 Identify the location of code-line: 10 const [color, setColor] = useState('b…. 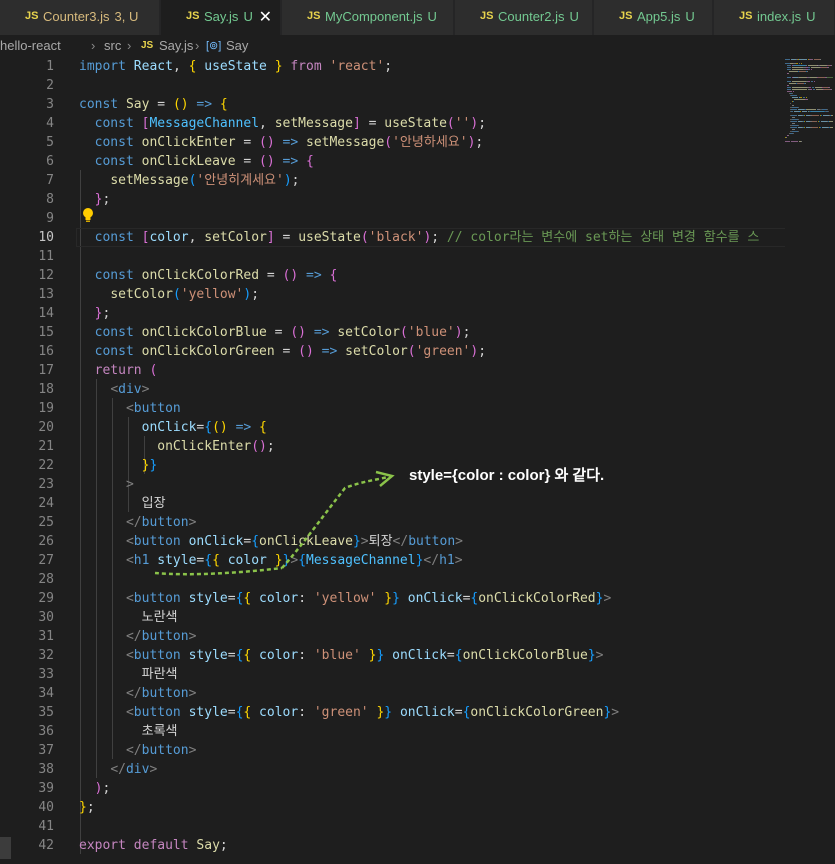
(417, 237).